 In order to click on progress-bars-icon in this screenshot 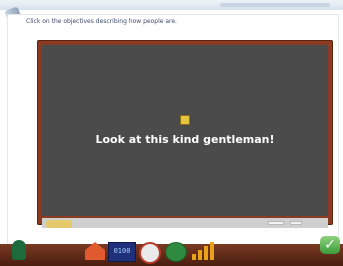, I will do `click(206, 251)`.